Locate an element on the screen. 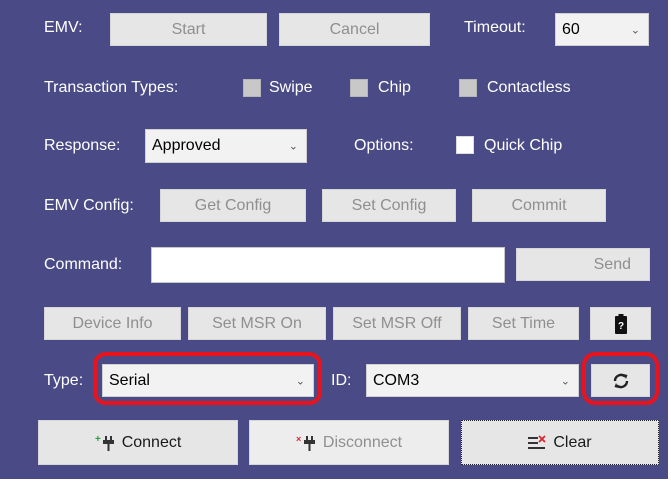 This screenshot has height=492, width=671. swipe-label: Swipe is located at coordinates (291, 87).